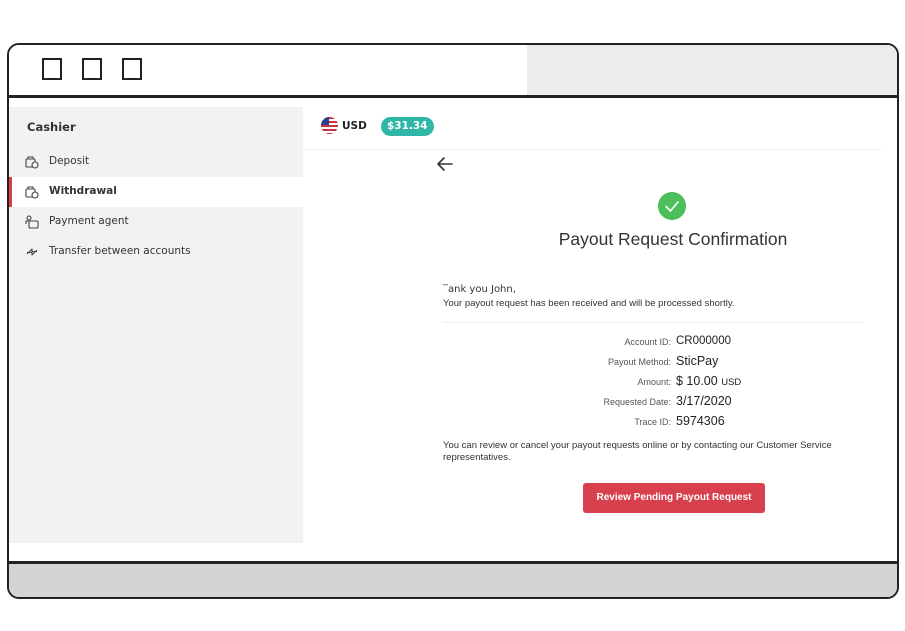 This screenshot has width=905, height=631. What do you see at coordinates (32, 222) in the screenshot?
I see `payment-agent-icon` at bounding box center [32, 222].